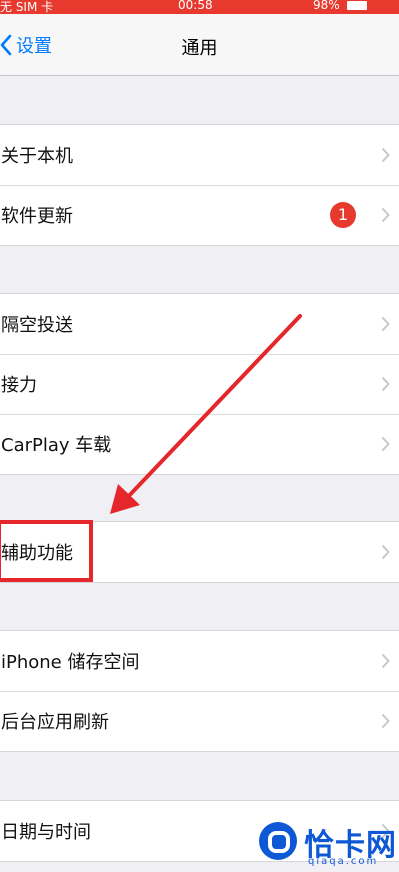  Describe the element at coordinates (278, 841) in the screenshot. I see `watermark-logo-icon` at that location.